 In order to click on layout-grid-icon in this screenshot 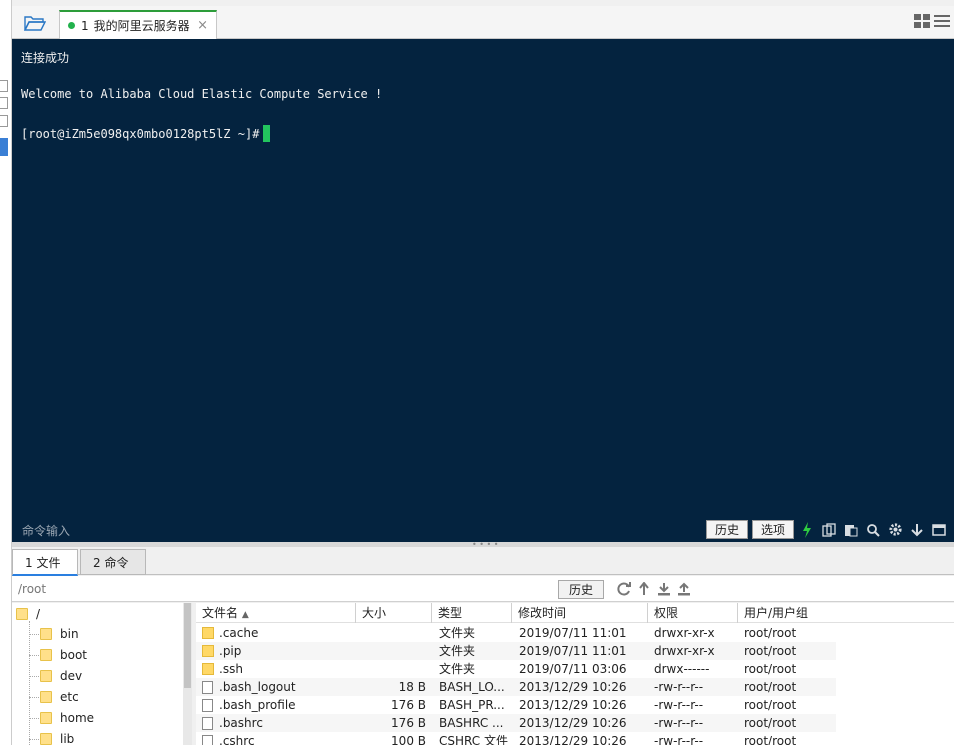, I will do `click(922, 21)`.